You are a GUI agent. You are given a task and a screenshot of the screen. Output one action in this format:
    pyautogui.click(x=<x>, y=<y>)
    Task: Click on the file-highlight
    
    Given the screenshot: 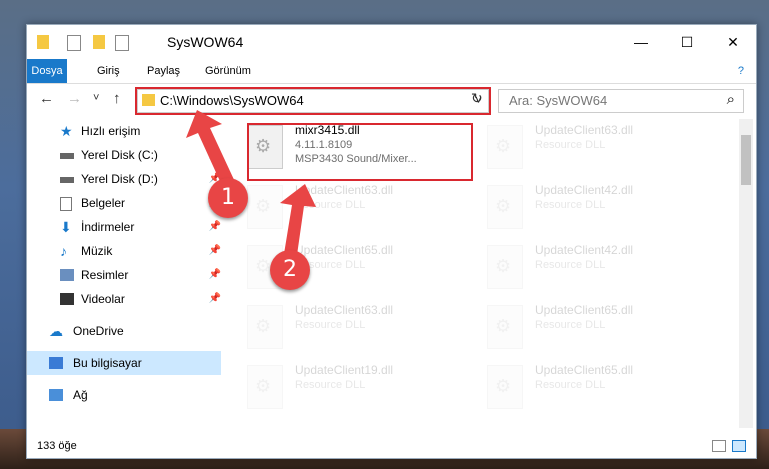 What is the action you would take?
    pyautogui.click(x=360, y=152)
    